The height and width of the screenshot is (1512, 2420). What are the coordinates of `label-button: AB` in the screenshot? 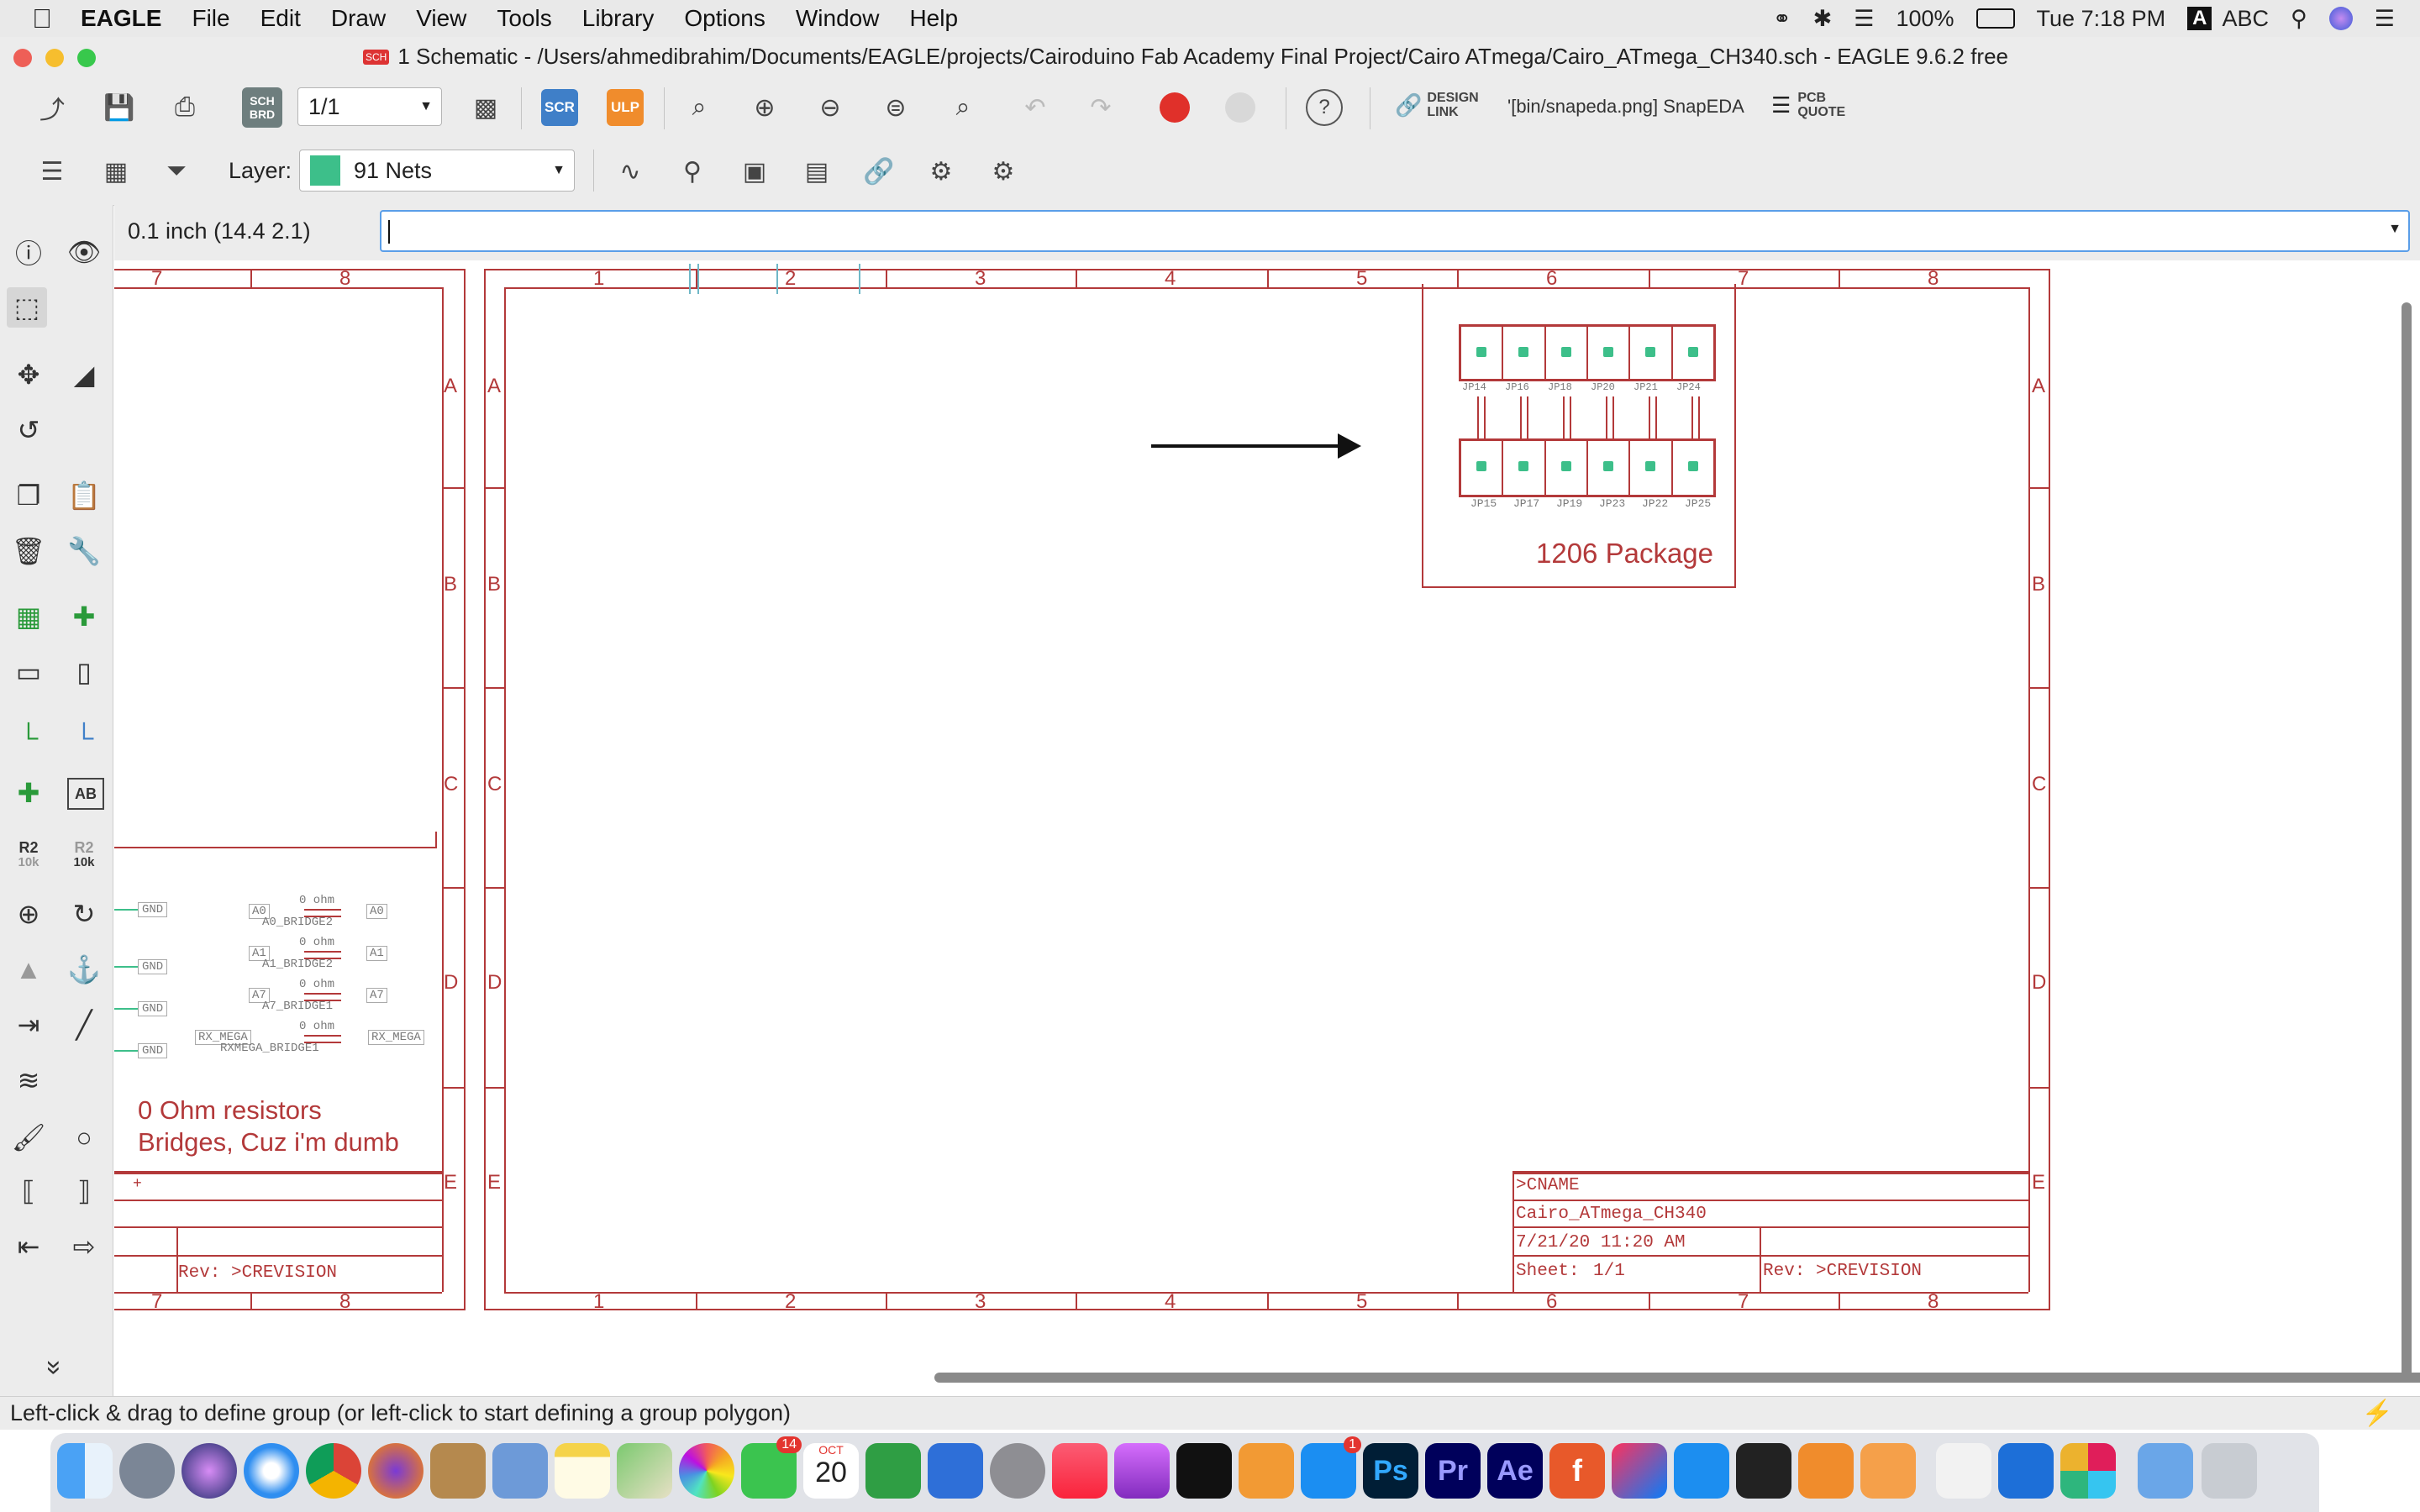 It's located at (85, 794).